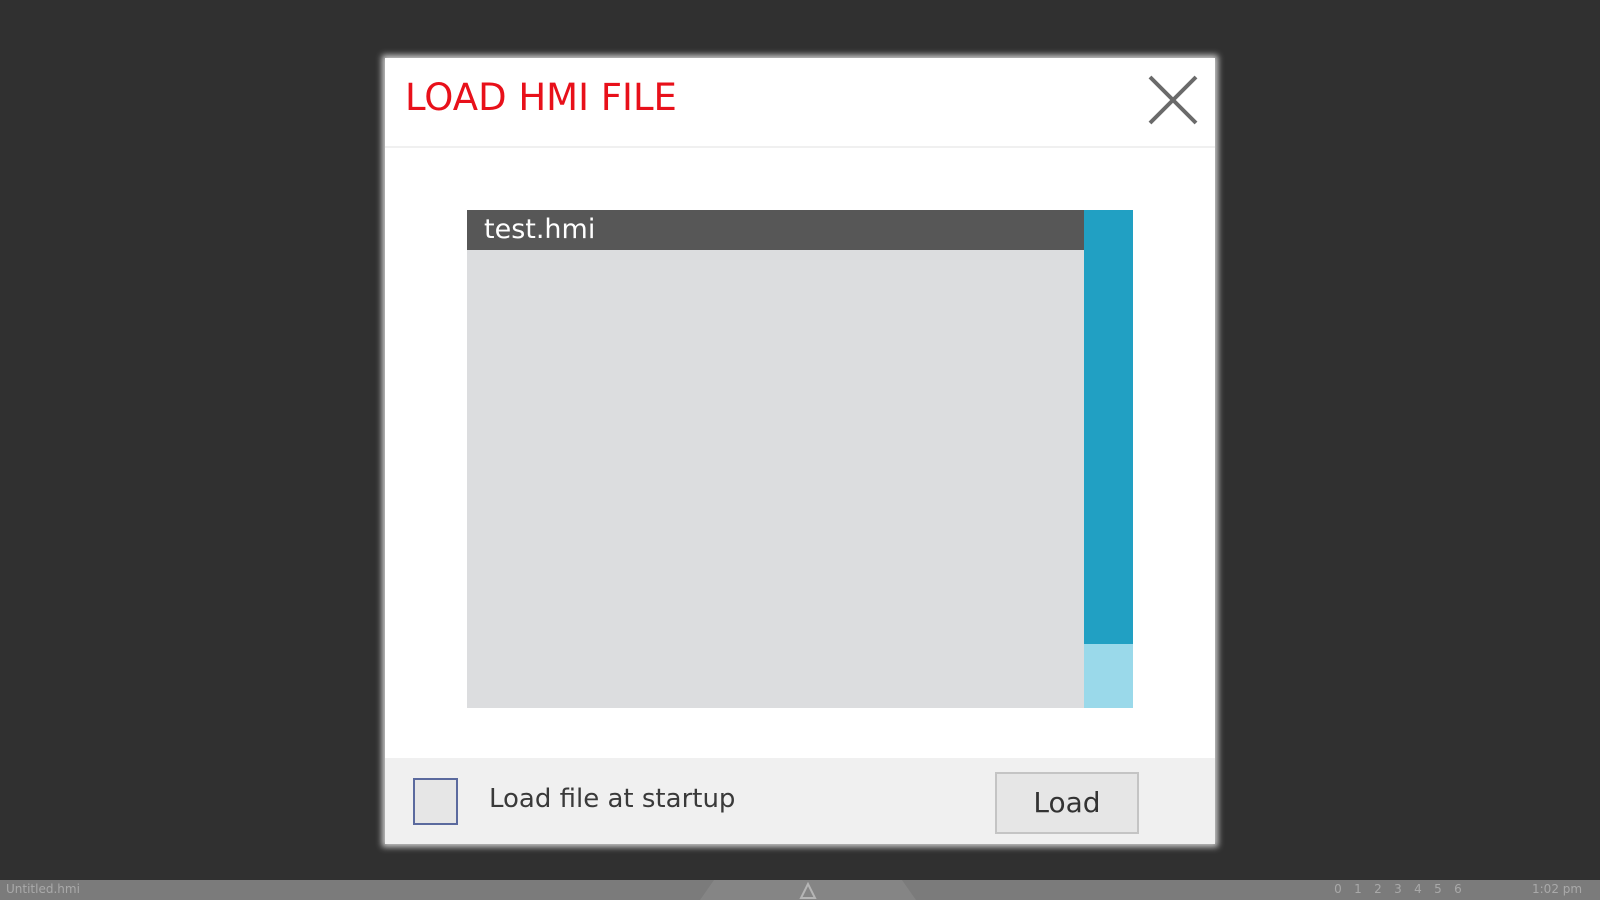 The image size is (1600, 900). I want to click on file-list-scrollbar, so click(1108, 459).